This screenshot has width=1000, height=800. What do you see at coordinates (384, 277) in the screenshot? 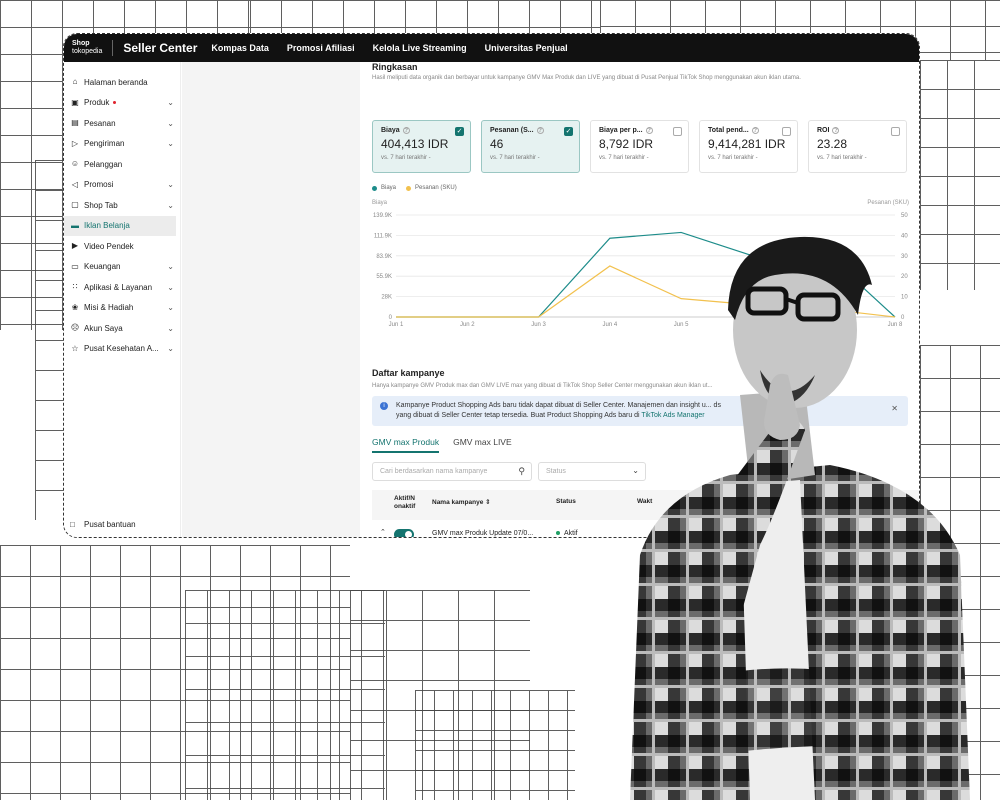
I see `y-tick-label: 55.9K` at bounding box center [384, 277].